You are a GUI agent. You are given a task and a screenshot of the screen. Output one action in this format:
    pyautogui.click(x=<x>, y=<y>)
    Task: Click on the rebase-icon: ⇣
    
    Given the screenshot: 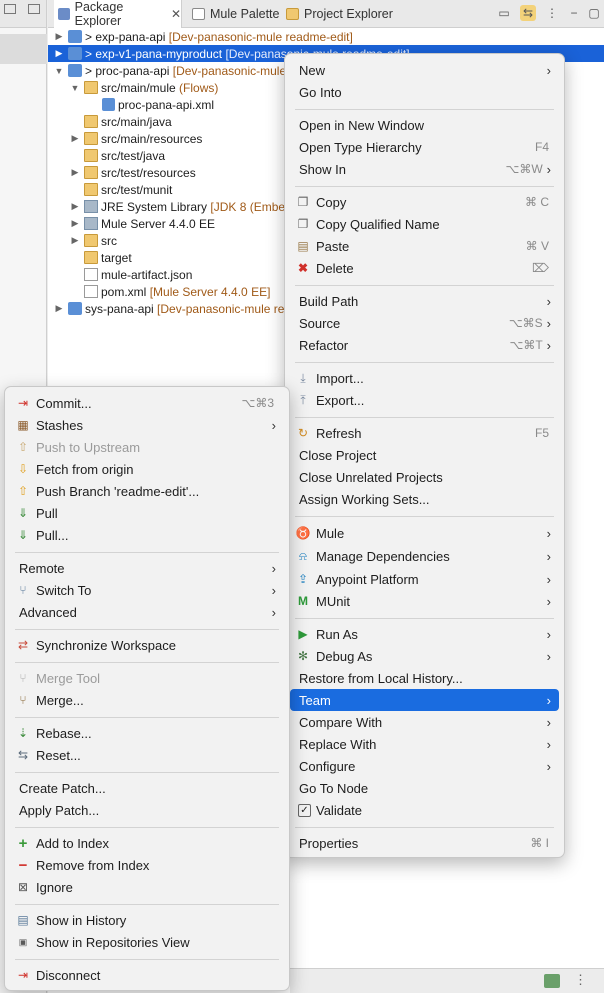 What is the action you would take?
    pyautogui.click(x=23, y=733)
    